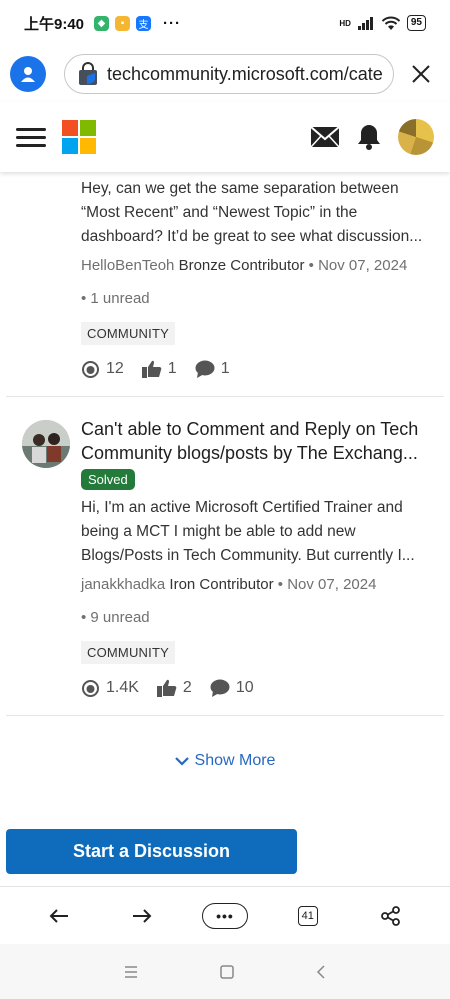 The height and width of the screenshot is (999, 450). I want to click on views-count: 12, so click(115, 368).